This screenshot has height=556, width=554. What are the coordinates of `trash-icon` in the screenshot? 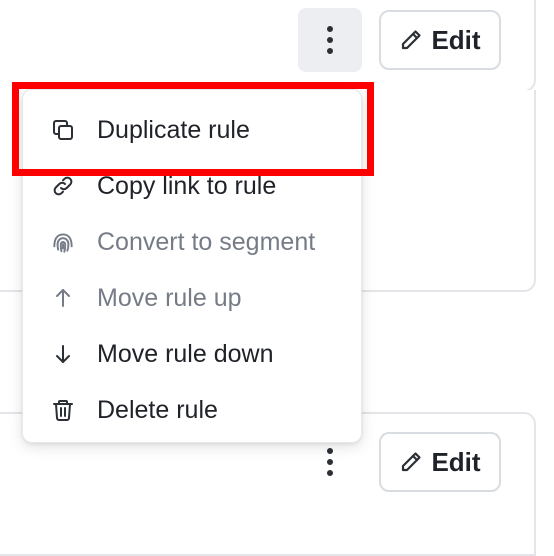 It's located at (63, 410).